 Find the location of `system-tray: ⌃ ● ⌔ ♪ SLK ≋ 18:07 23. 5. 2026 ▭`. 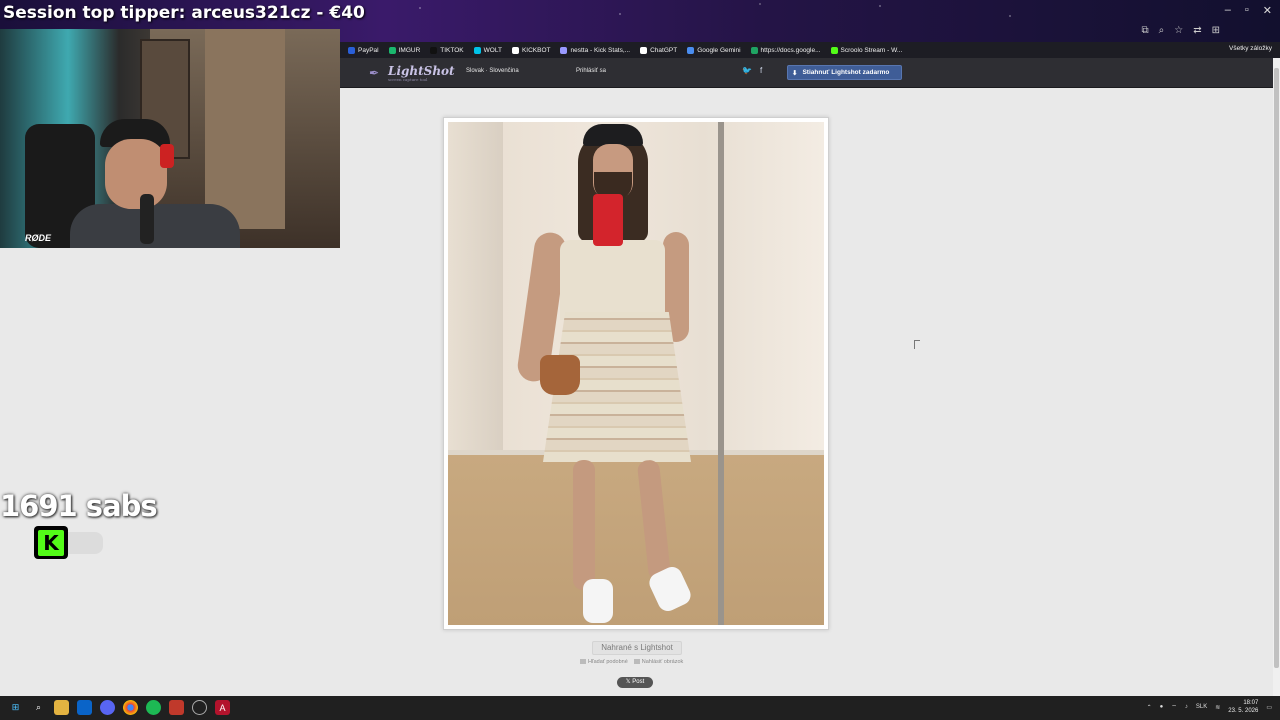

system-tray: ⌃ ● ⌔ ♪ SLK ≋ 18:07 23. 5. 2026 ▭ is located at coordinates (1209, 707).